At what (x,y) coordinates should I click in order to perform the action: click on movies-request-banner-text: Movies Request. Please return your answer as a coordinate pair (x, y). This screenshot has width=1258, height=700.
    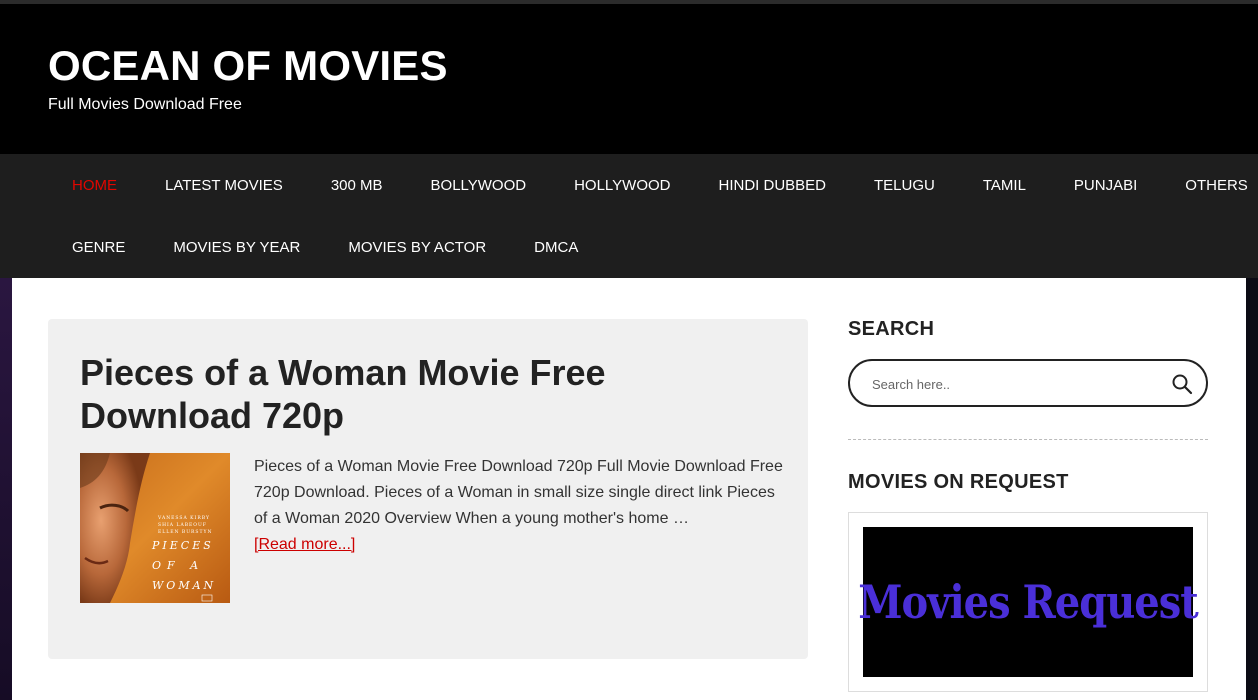
    Looking at the image, I should click on (1028, 602).